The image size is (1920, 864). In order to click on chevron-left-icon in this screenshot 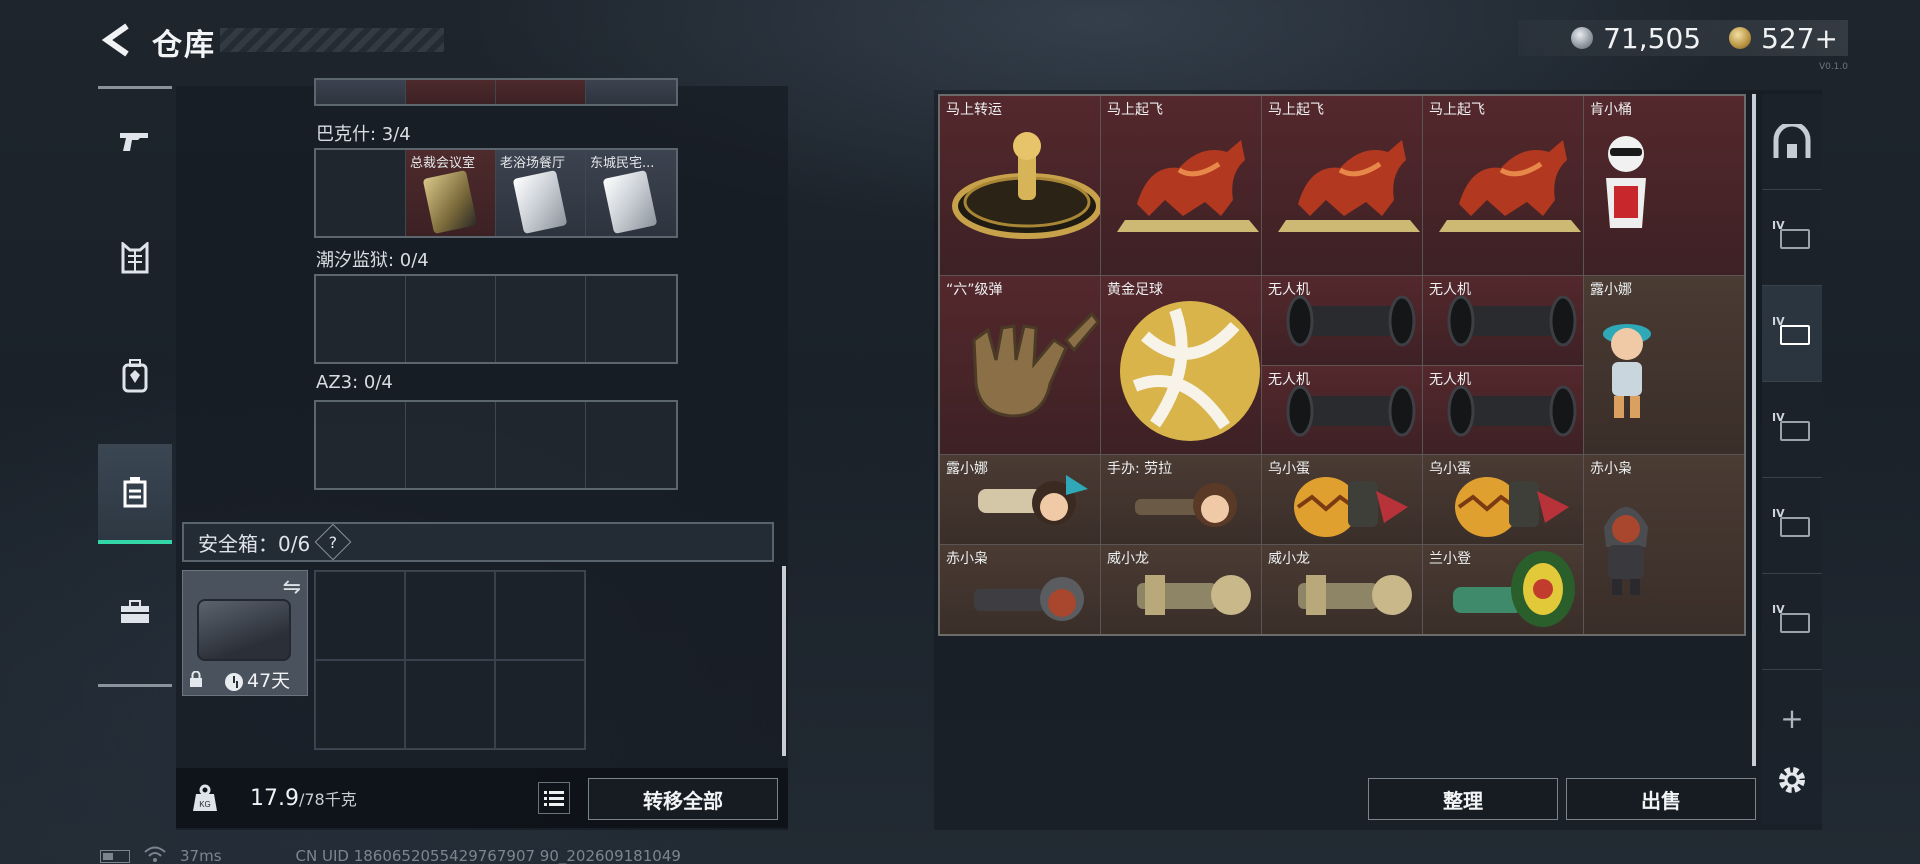, I will do `click(115, 40)`.